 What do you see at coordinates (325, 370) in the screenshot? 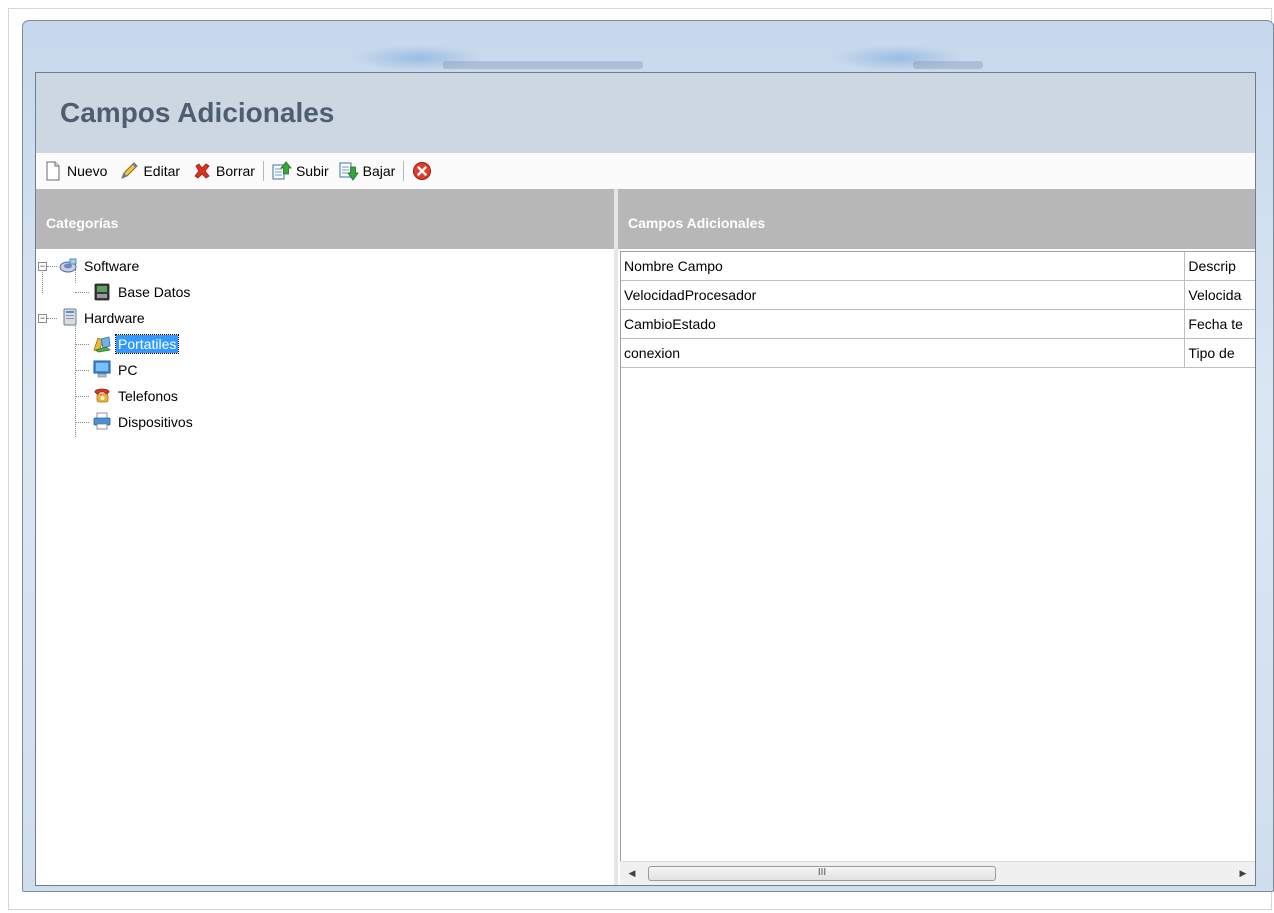
I see `tree-node-pc: PC` at bounding box center [325, 370].